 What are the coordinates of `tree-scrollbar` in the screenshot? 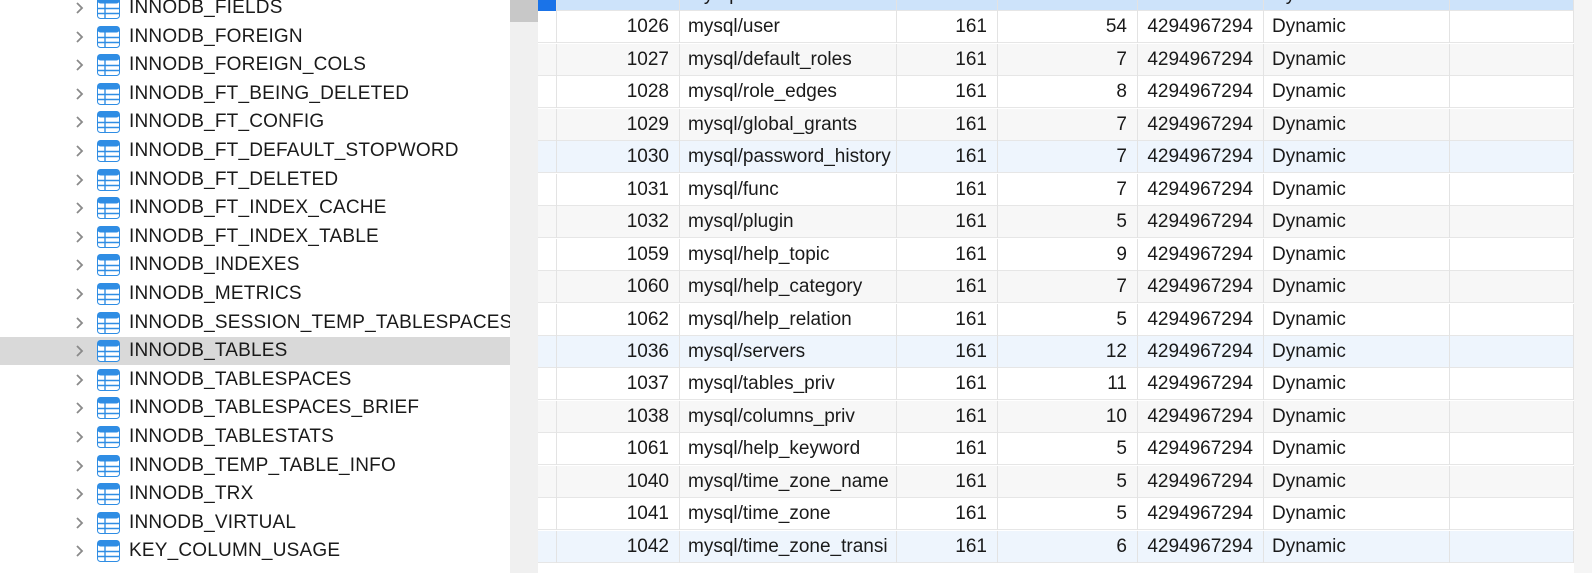 It's located at (524, 286).